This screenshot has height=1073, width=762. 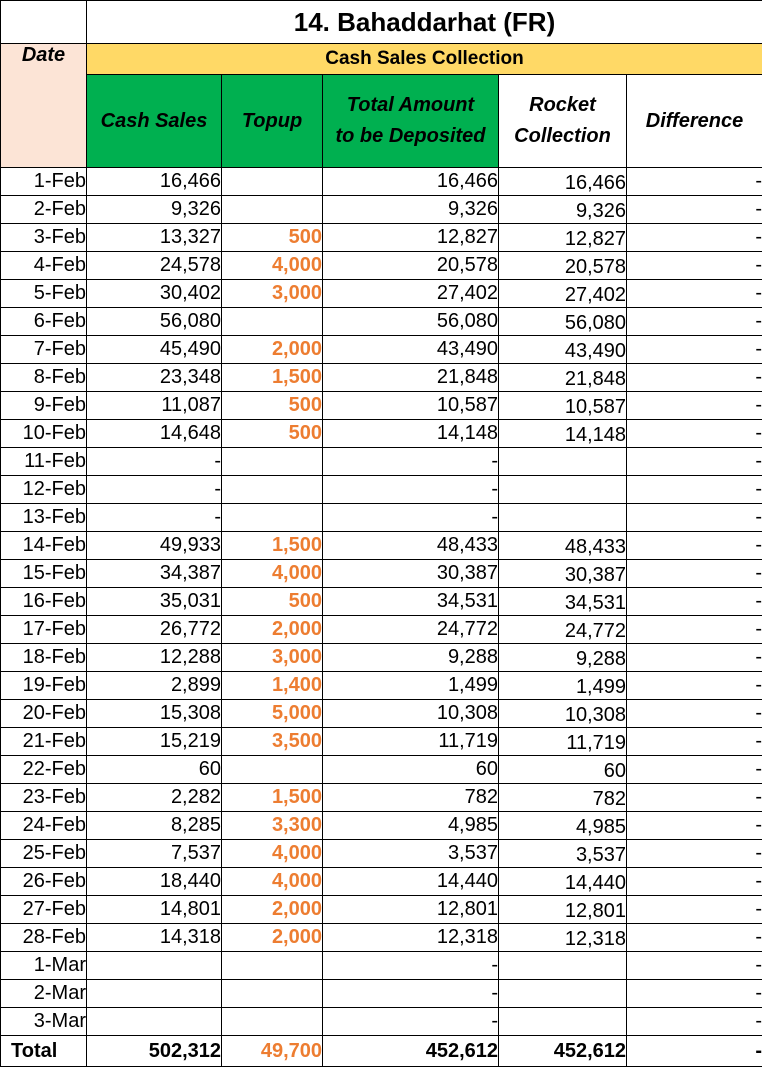 What do you see at coordinates (562, 433) in the screenshot?
I see `rocket-collection-cell: 14,148` at bounding box center [562, 433].